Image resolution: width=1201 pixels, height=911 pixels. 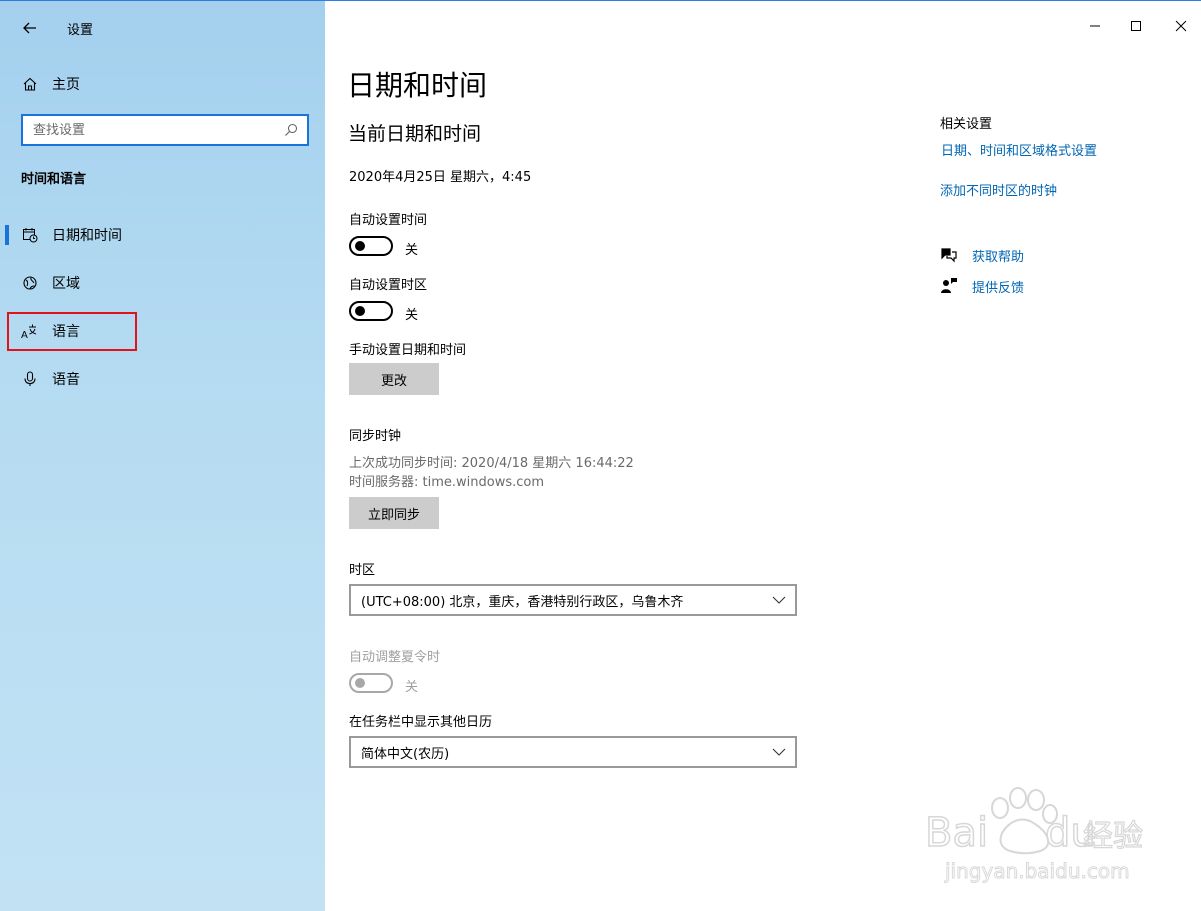 I want to click on close-icon, so click(x=1181, y=26).